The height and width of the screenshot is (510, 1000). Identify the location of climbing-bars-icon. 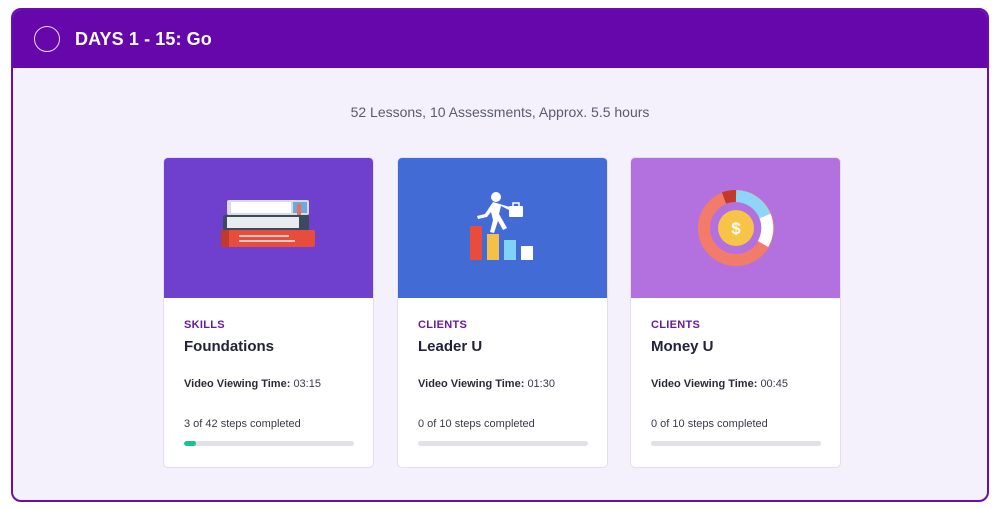
(501, 226).